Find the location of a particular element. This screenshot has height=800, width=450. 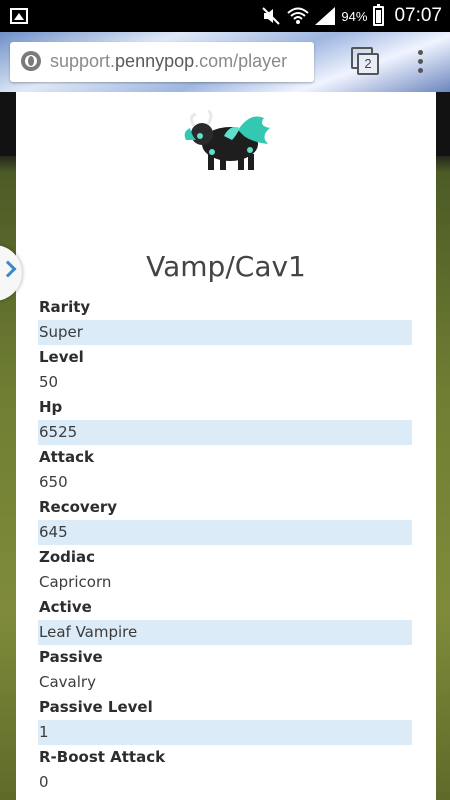

stat-value-attack: 650 is located at coordinates (53, 482).